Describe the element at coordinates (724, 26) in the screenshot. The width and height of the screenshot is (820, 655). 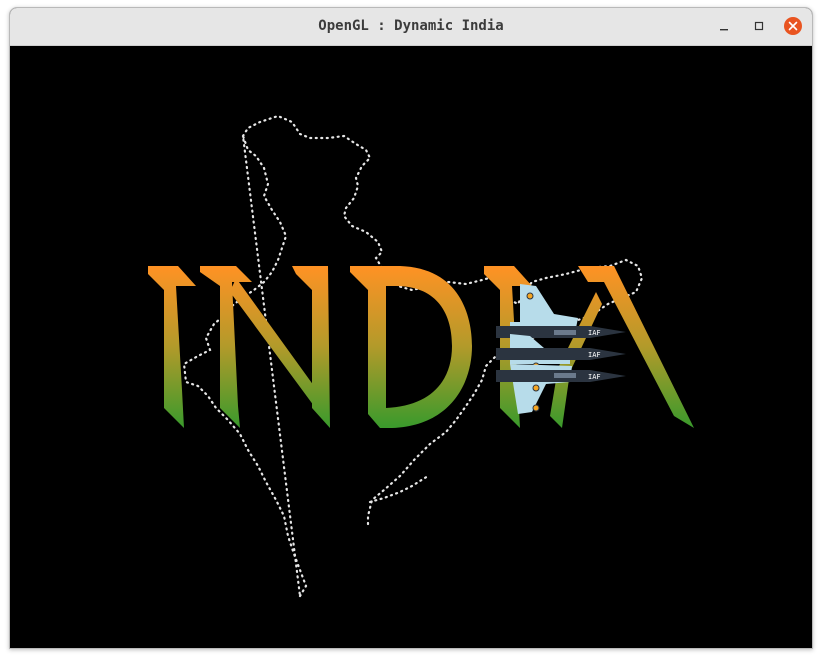
I see `minimize-icon` at that location.